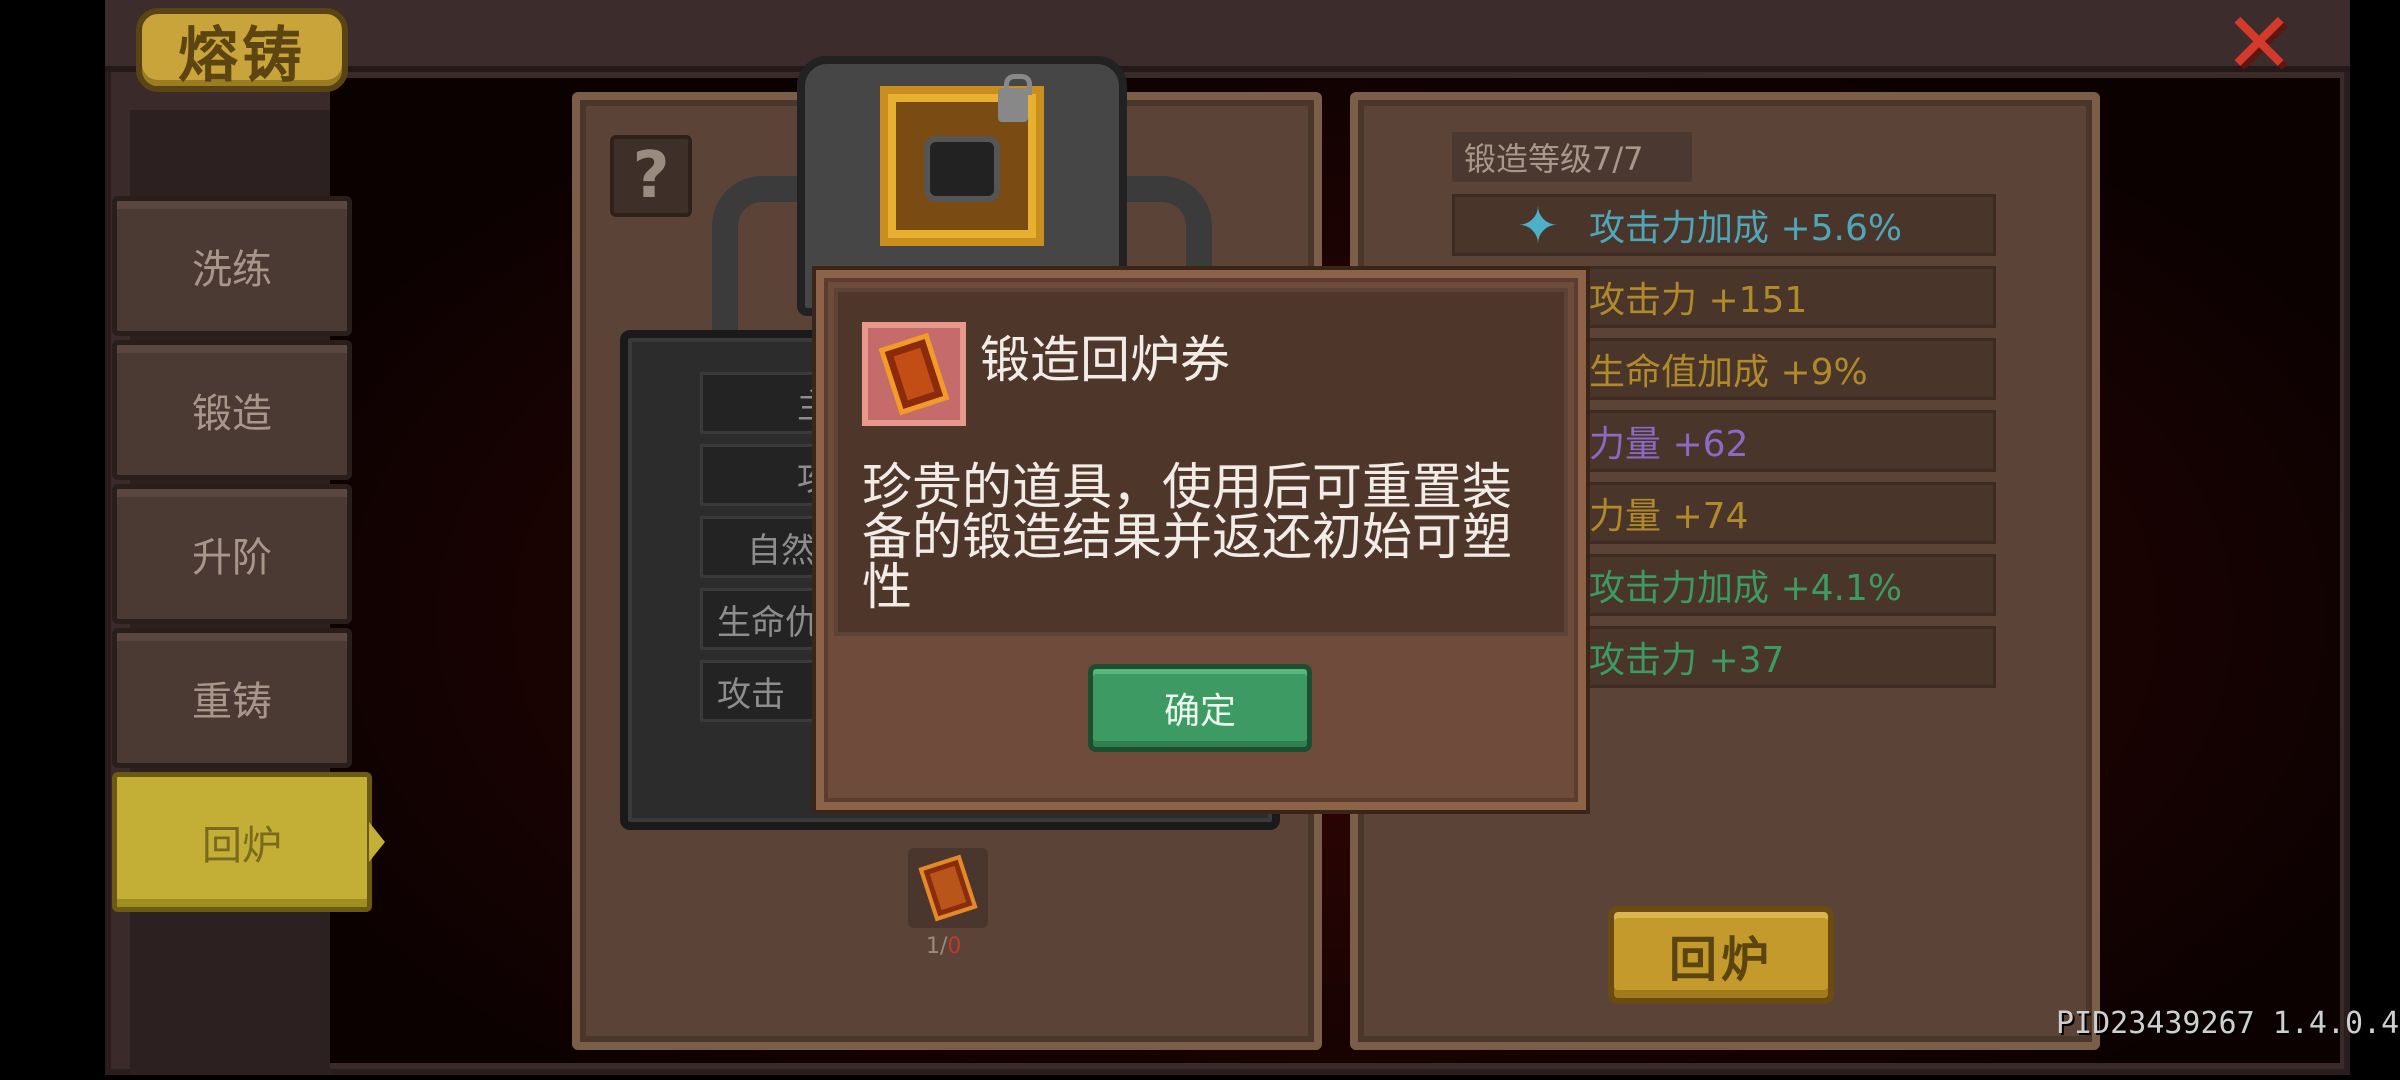 The image size is (2400, 1080). I want to click on close-button: ✕, so click(2259, 43).